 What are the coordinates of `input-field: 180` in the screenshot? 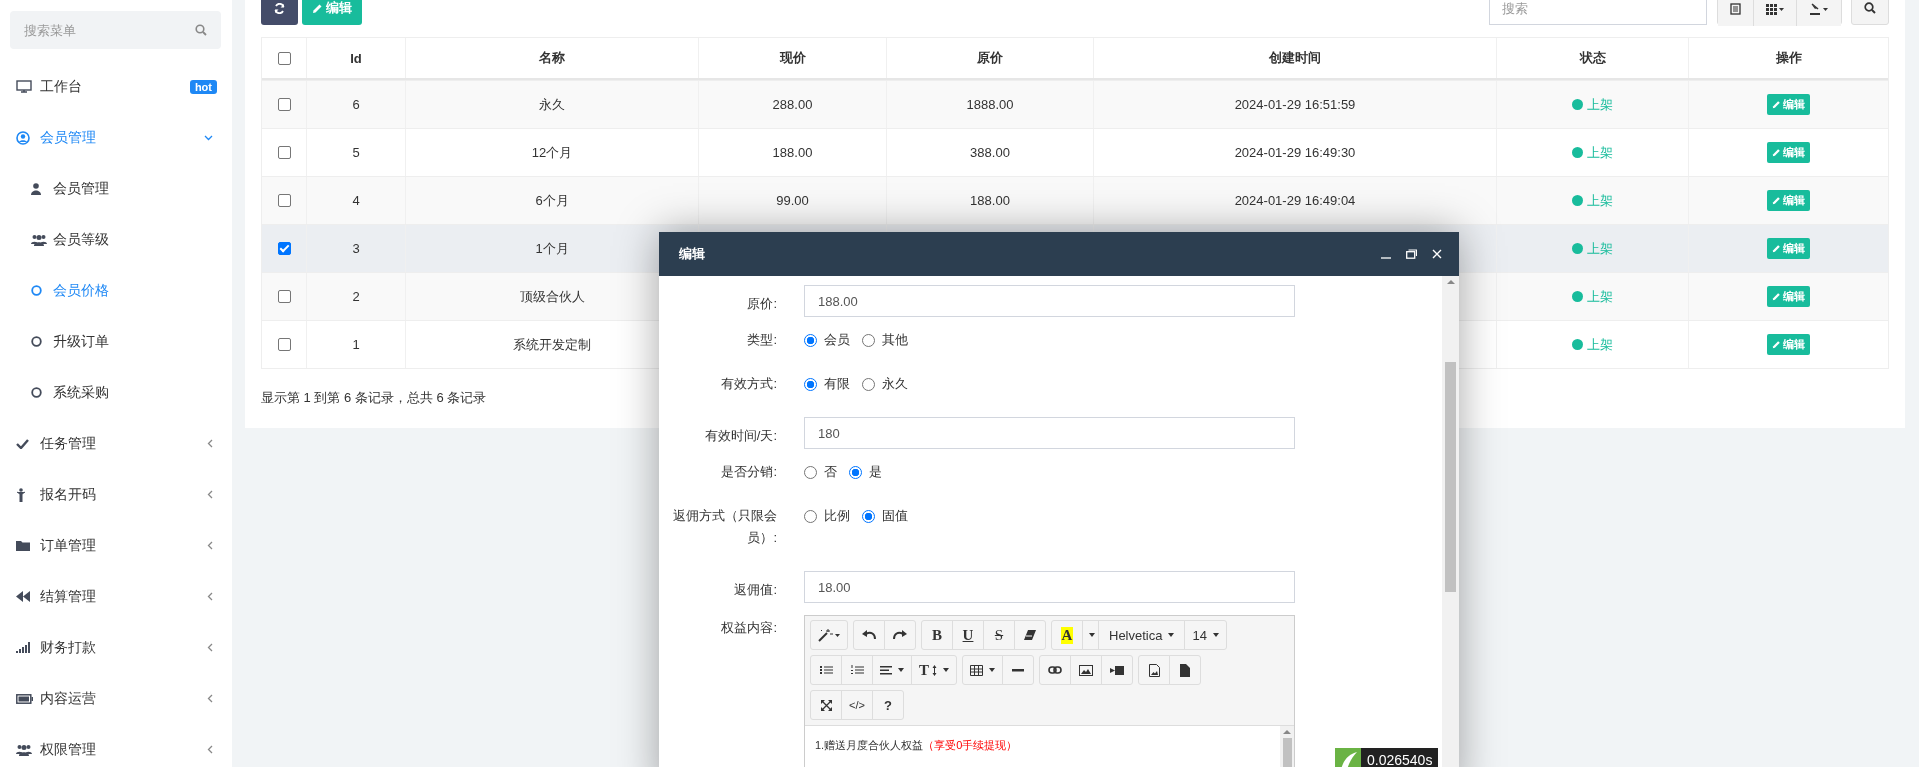 It's located at (1049, 433).